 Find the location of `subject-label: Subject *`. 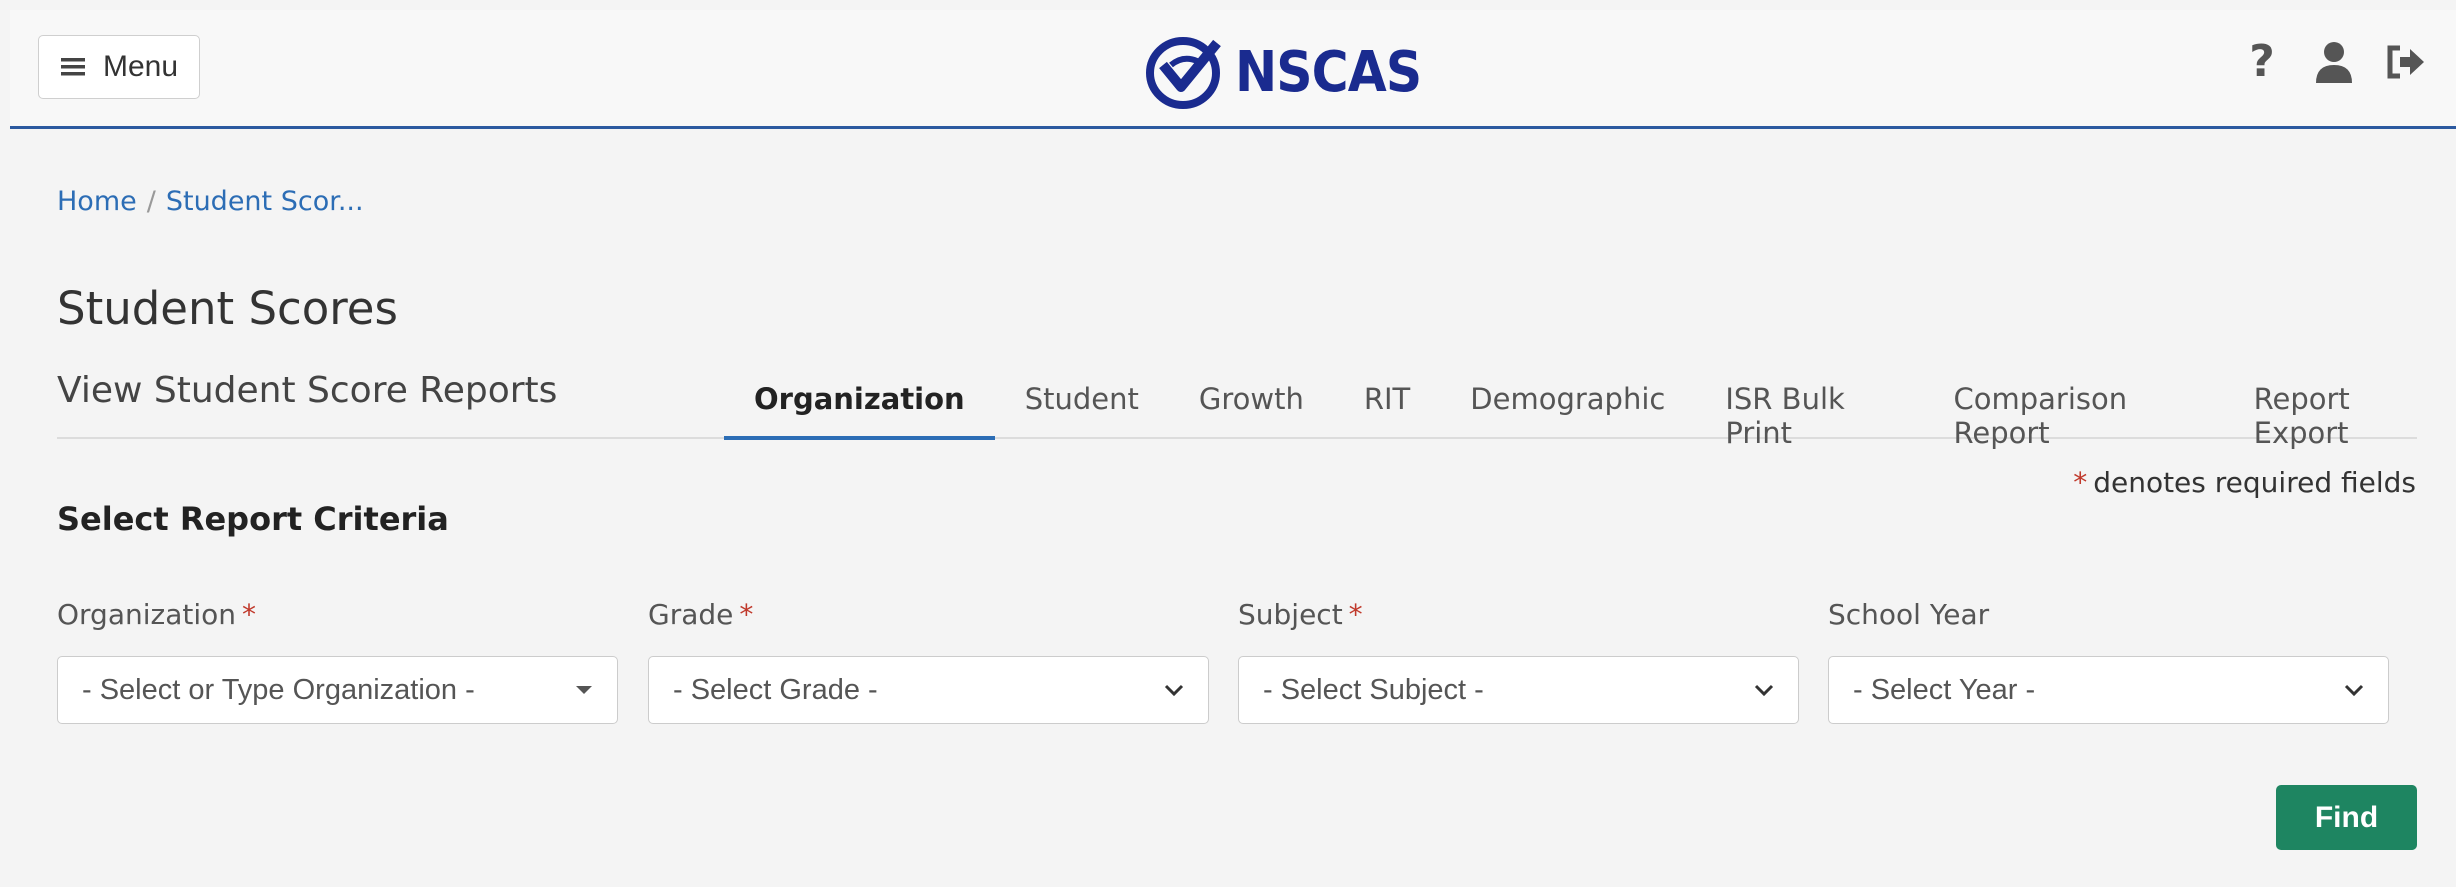

subject-label: Subject * is located at coordinates (1300, 614).